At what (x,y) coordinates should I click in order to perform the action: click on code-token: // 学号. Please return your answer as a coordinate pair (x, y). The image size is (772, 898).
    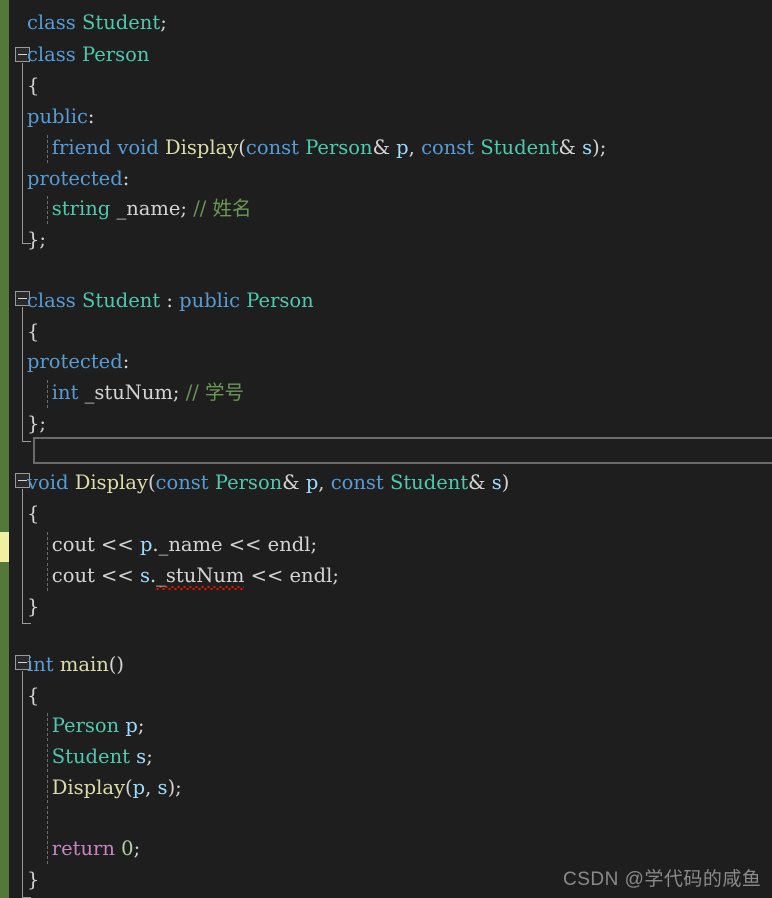
    Looking at the image, I should click on (215, 392).